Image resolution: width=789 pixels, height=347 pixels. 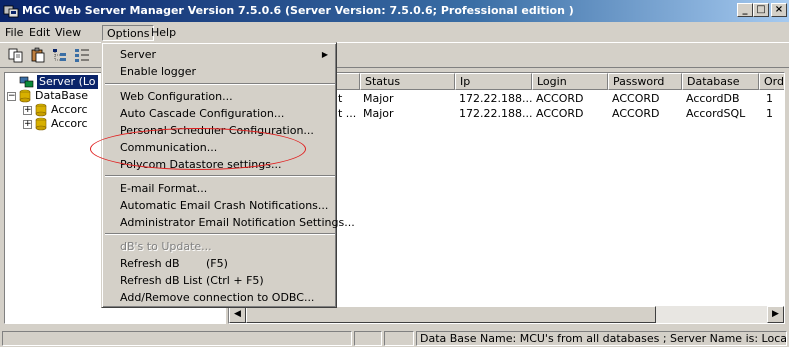 I want to click on tree-label-database: DataBase, so click(x=62, y=95).